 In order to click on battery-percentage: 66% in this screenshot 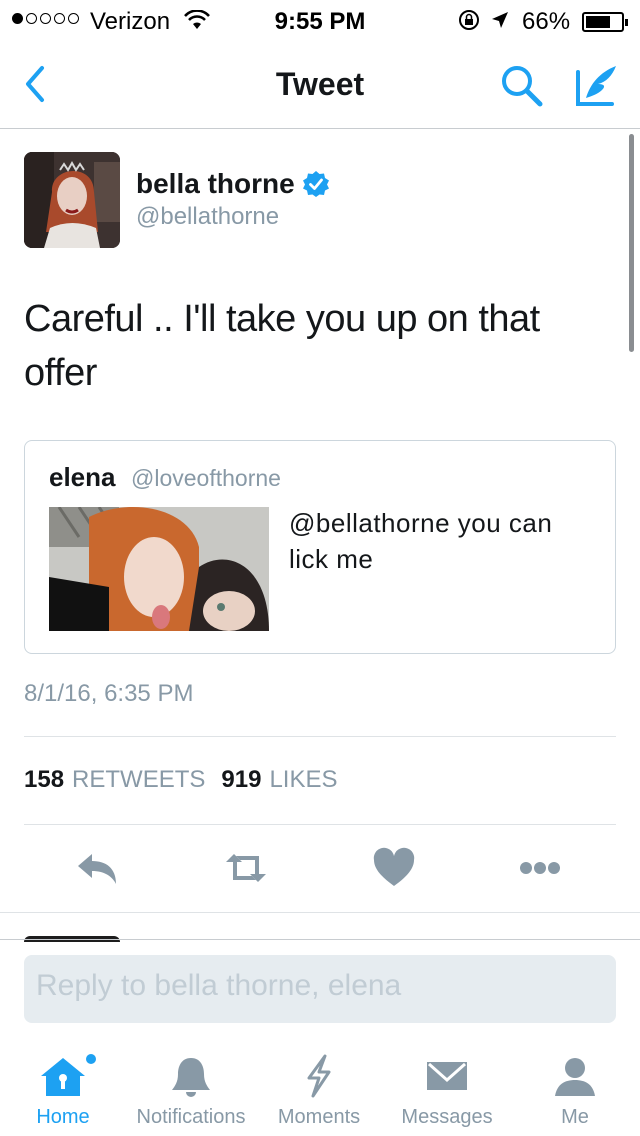, I will do `click(546, 21)`.